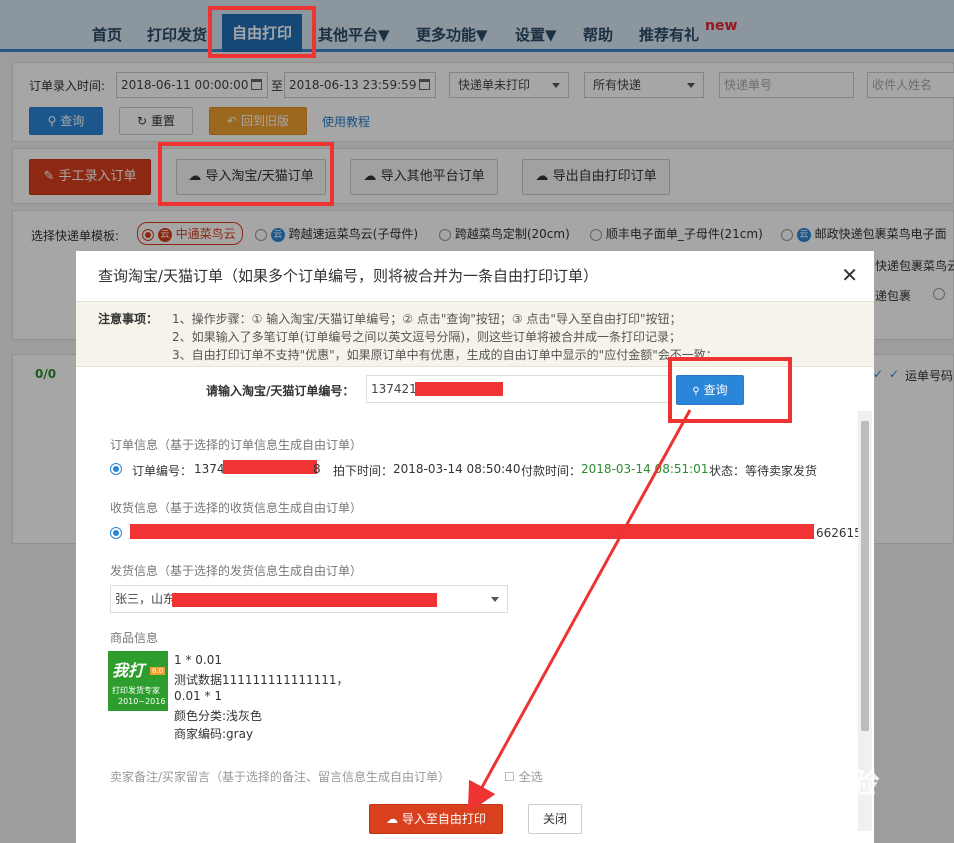 The image size is (954, 843). What do you see at coordinates (803, 783) in the screenshot?
I see `watermark-brand: Baidu经验` at bounding box center [803, 783].